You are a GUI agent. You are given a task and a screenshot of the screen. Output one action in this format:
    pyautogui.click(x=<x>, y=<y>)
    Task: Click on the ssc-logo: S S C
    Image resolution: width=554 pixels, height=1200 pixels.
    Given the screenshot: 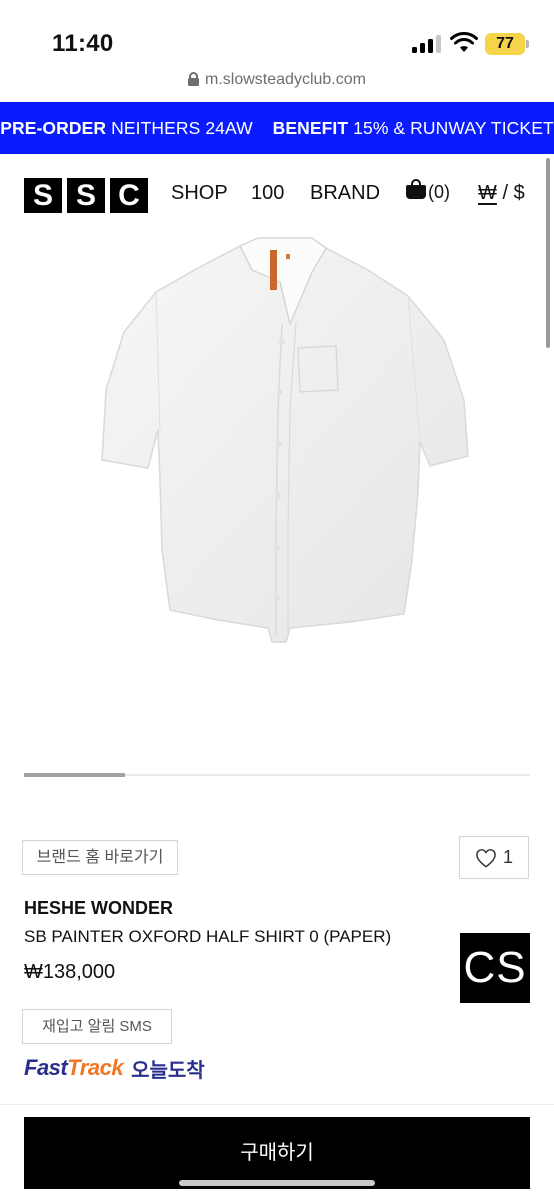 What is the action you would take?
    pyautogui.click(x=88, y=195)
    